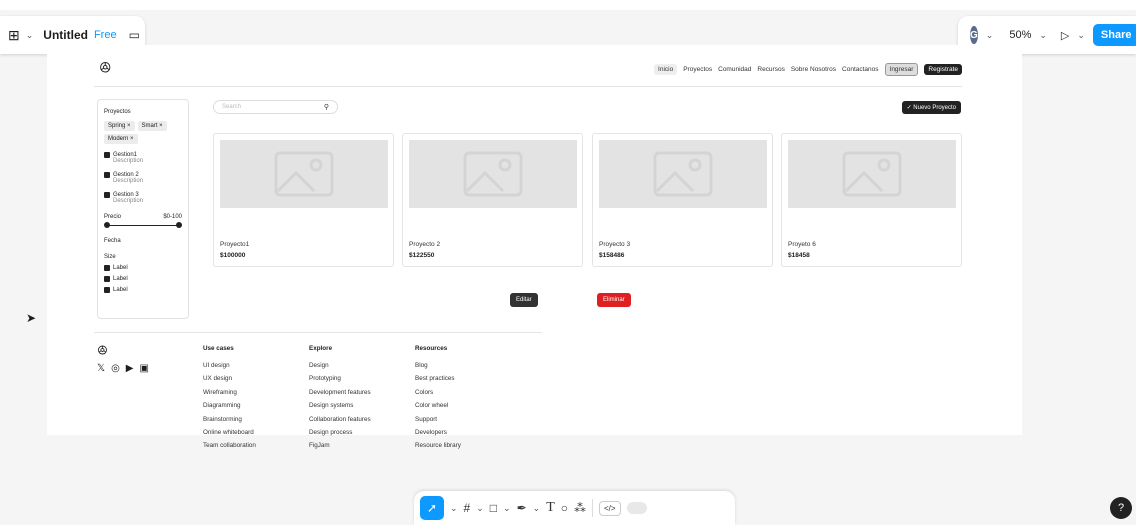  I want to click on footer-link: Wireframing, so click(229, 392).